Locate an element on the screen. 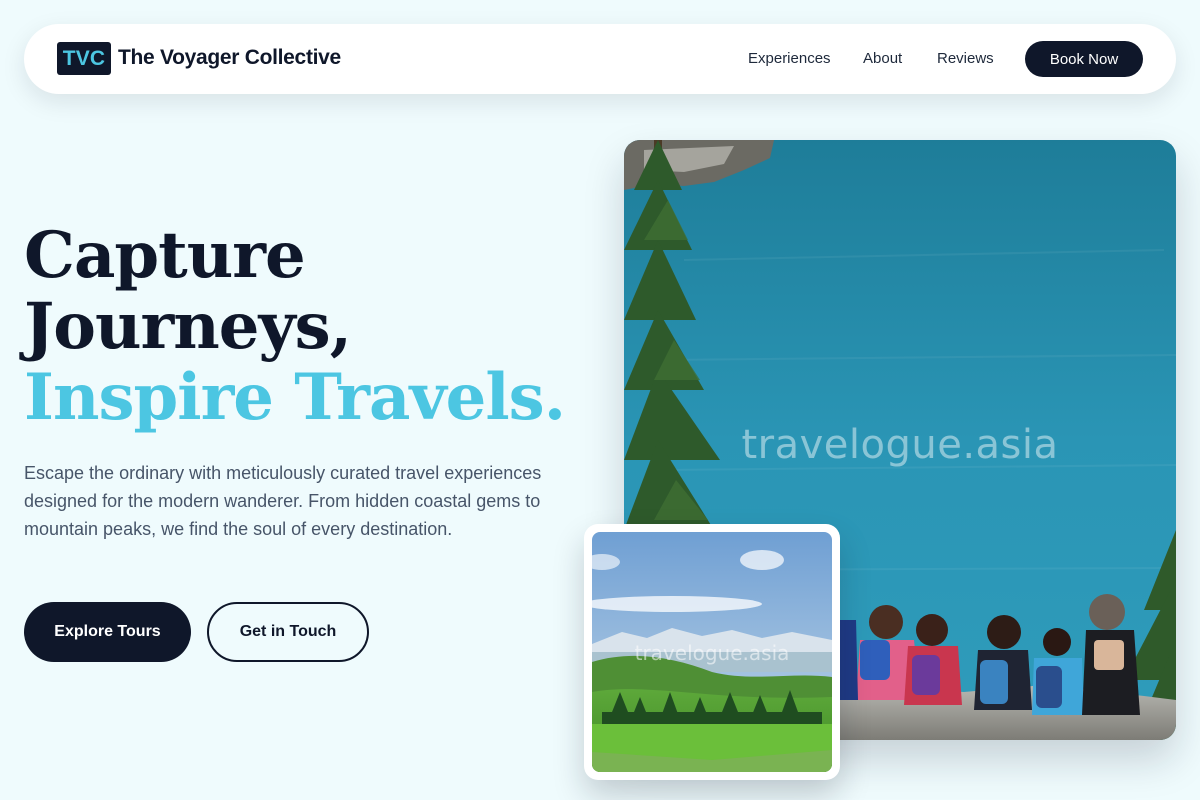 The image size is (1200, 800). hero-secondary-photo-card: travelogue.asia is located at coordinates (712, 652).